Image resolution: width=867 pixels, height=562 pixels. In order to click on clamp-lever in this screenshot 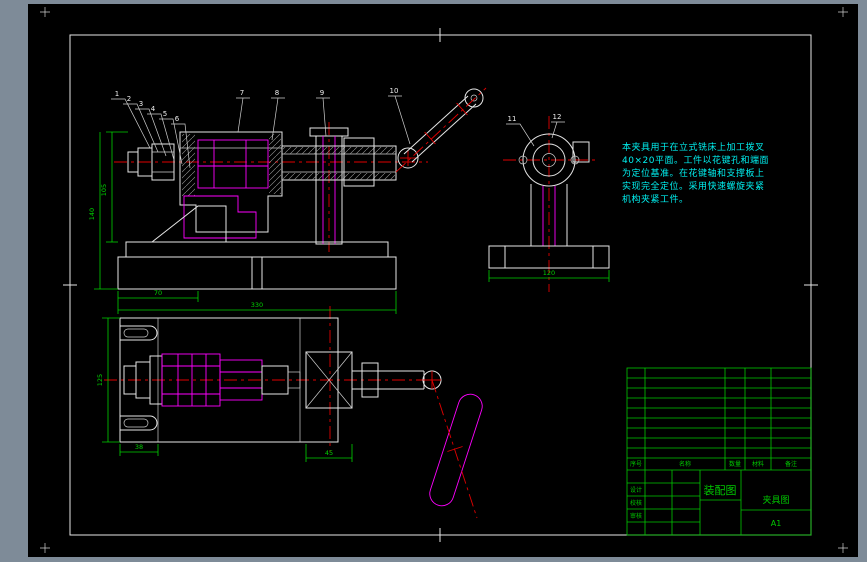, I will do `click(441, 130)`.